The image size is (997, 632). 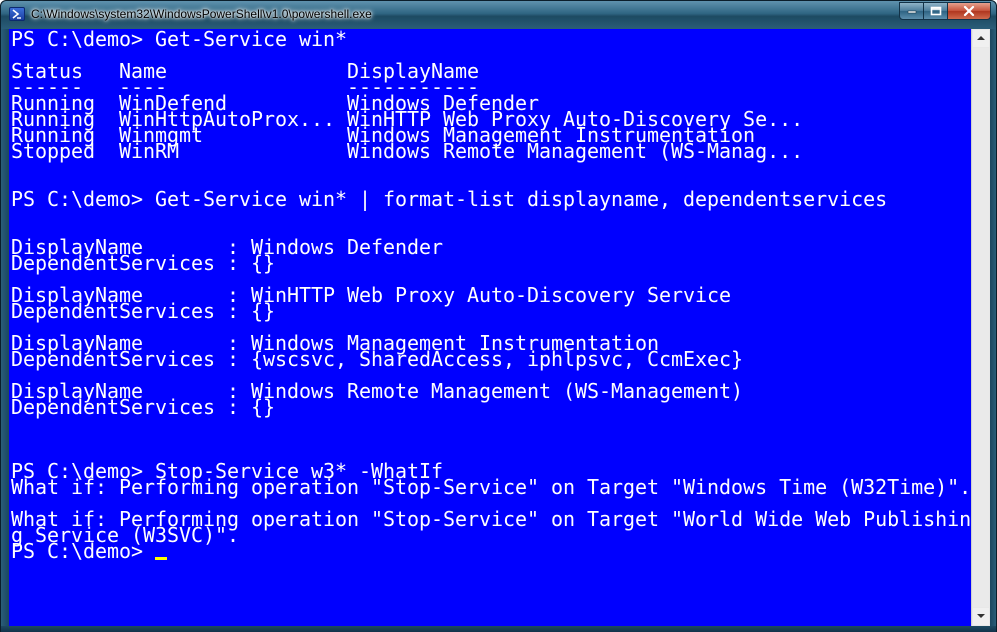 I want to click on maximize-button, so click(x=935, y=11).